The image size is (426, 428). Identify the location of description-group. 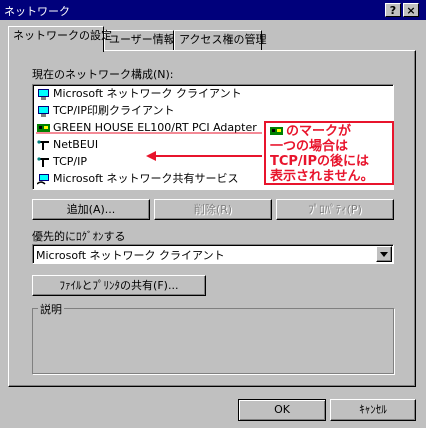
(213, 341).